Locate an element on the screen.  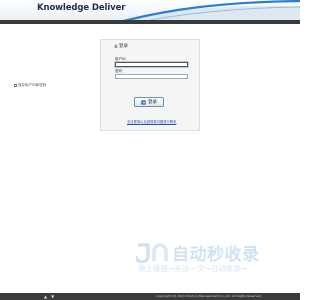
login-help-link: 无法登录以及因登录问题进行联系 is located at coordinates (151, 121).